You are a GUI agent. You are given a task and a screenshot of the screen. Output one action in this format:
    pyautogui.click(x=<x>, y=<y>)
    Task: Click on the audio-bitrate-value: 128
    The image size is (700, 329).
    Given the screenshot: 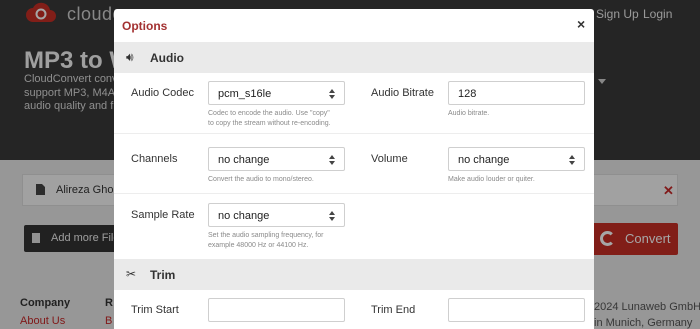 What is the action you would take?
    pyautogui.click(x=467, y=94)
    